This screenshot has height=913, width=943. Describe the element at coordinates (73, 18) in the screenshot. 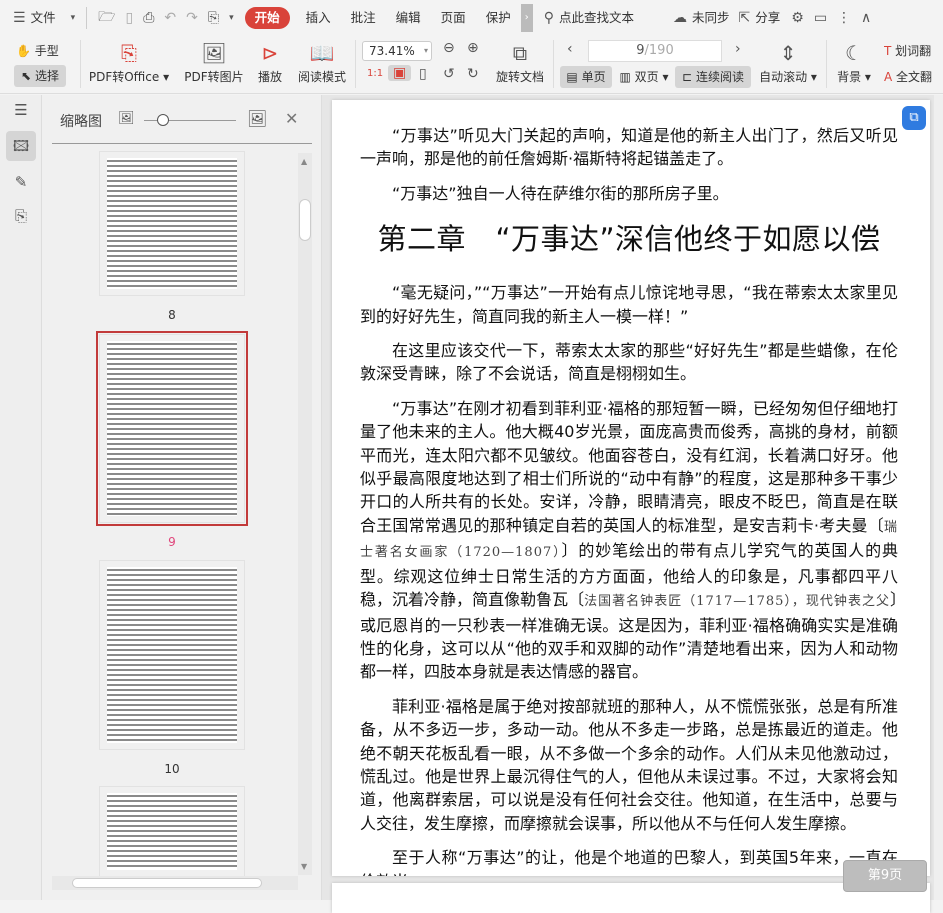

I see `chevron-down-icon: ▾` at that location.